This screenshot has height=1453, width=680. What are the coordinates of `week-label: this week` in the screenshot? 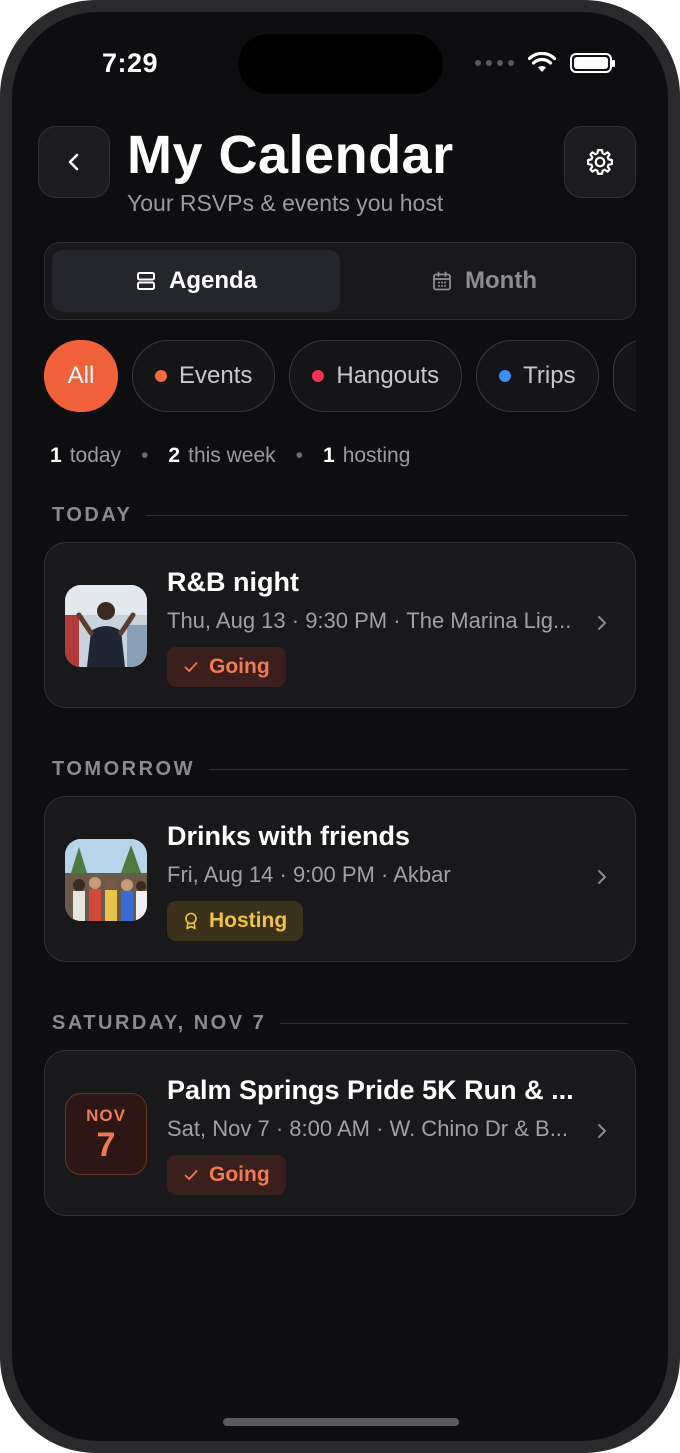 It's located at (232, 455).